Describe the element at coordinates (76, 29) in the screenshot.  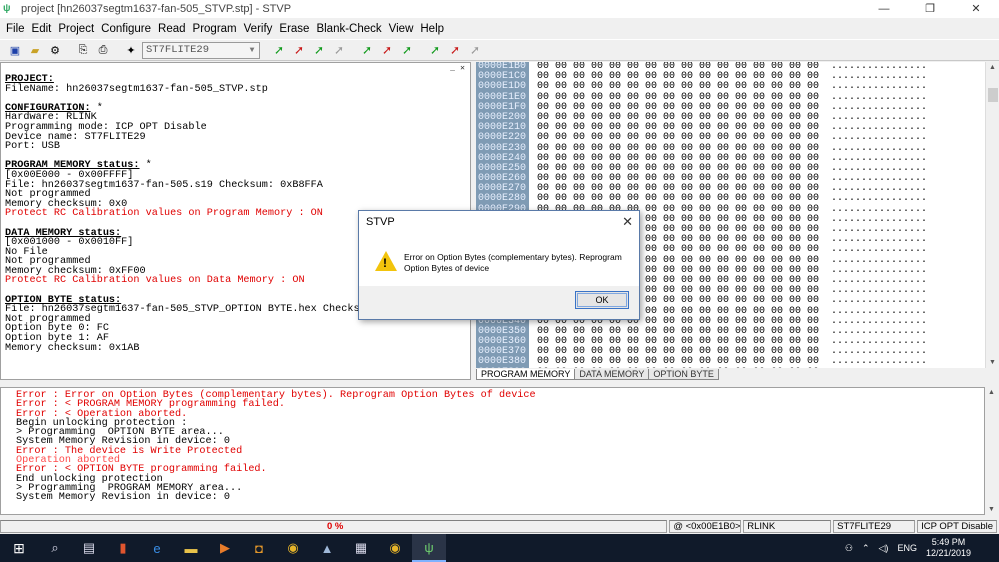
I see `menu-project: Project` at that location.